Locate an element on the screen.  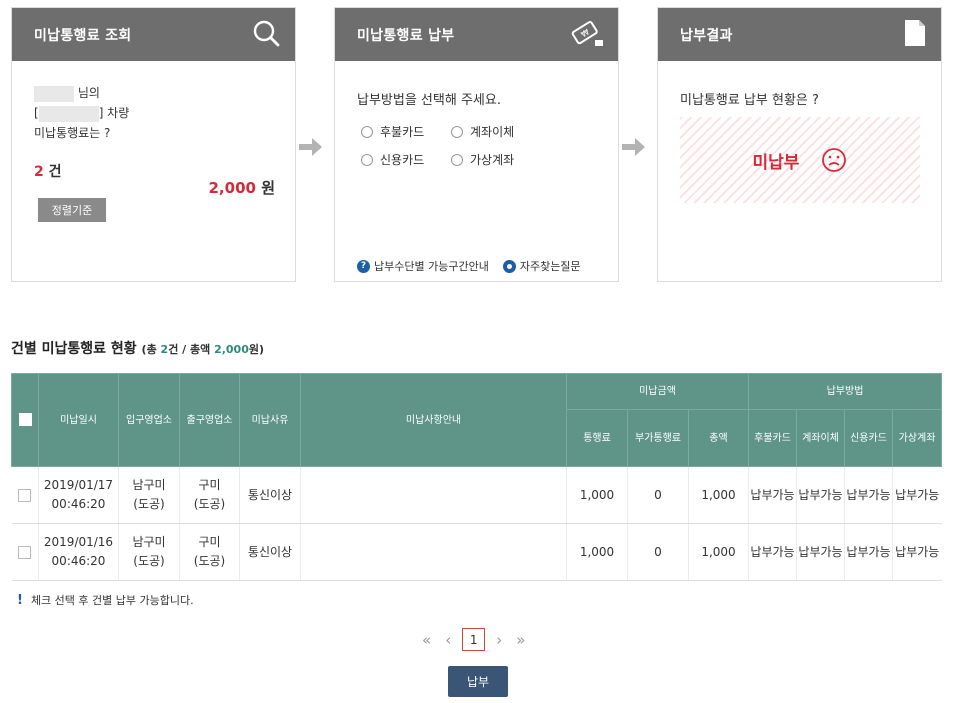
unpaid-question: 미납통행료는 ? is located at coordinates (72, 133).